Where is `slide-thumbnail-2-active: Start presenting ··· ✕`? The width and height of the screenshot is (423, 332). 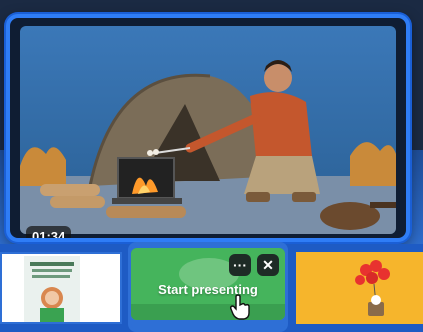
slide-thumbnail-2-active: Start presenting ··· ✕ is located at coordinates (208, 284).